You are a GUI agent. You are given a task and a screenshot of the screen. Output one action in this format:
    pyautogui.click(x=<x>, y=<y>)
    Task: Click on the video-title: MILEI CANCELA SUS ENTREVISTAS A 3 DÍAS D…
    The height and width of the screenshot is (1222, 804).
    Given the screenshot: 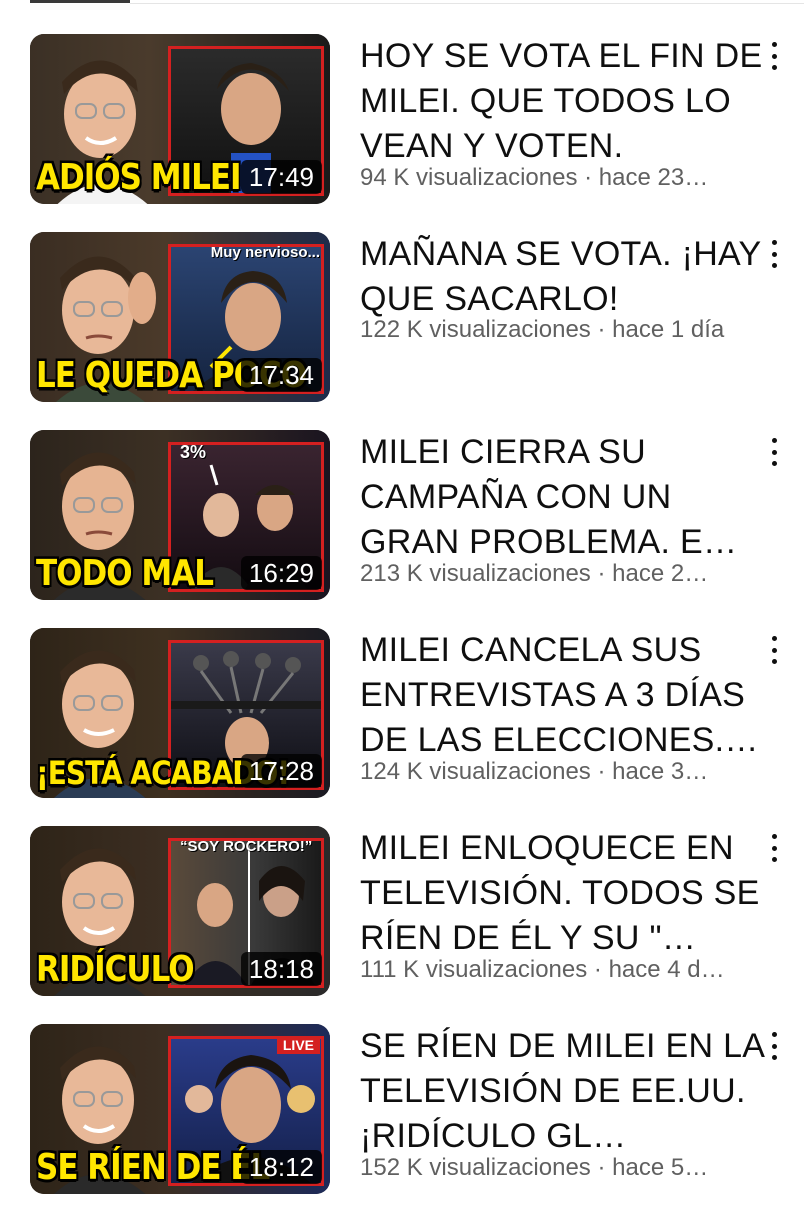 What is the action you would take?
    pyautogui.click(x=570, y=695)
    